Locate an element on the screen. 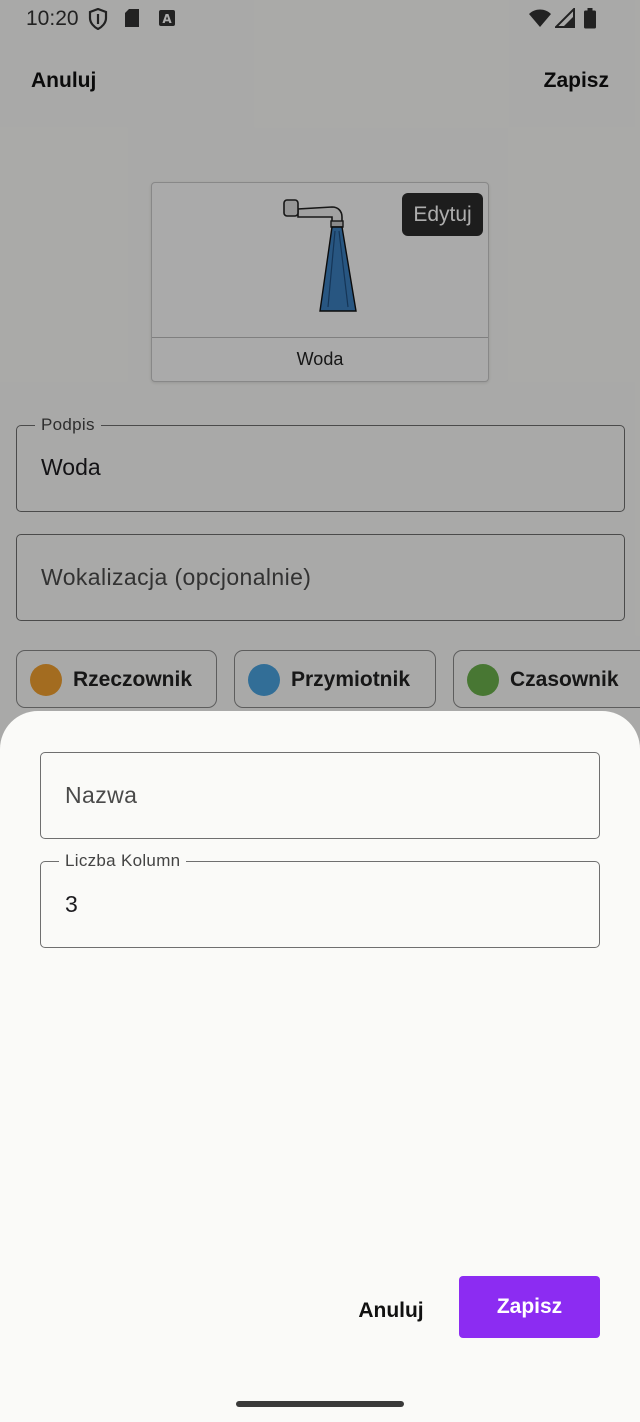  columns-field: Liczba Kolumn 3 is located at coordinates (320, 899).